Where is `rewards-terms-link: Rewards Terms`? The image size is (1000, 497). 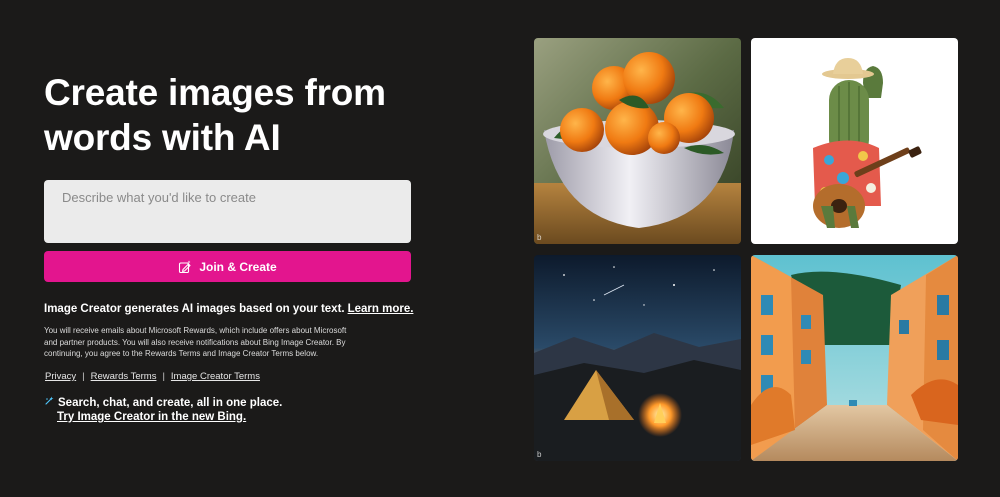 rewards-terms-link: Rewards Terms is located at coordinates (124, 376).